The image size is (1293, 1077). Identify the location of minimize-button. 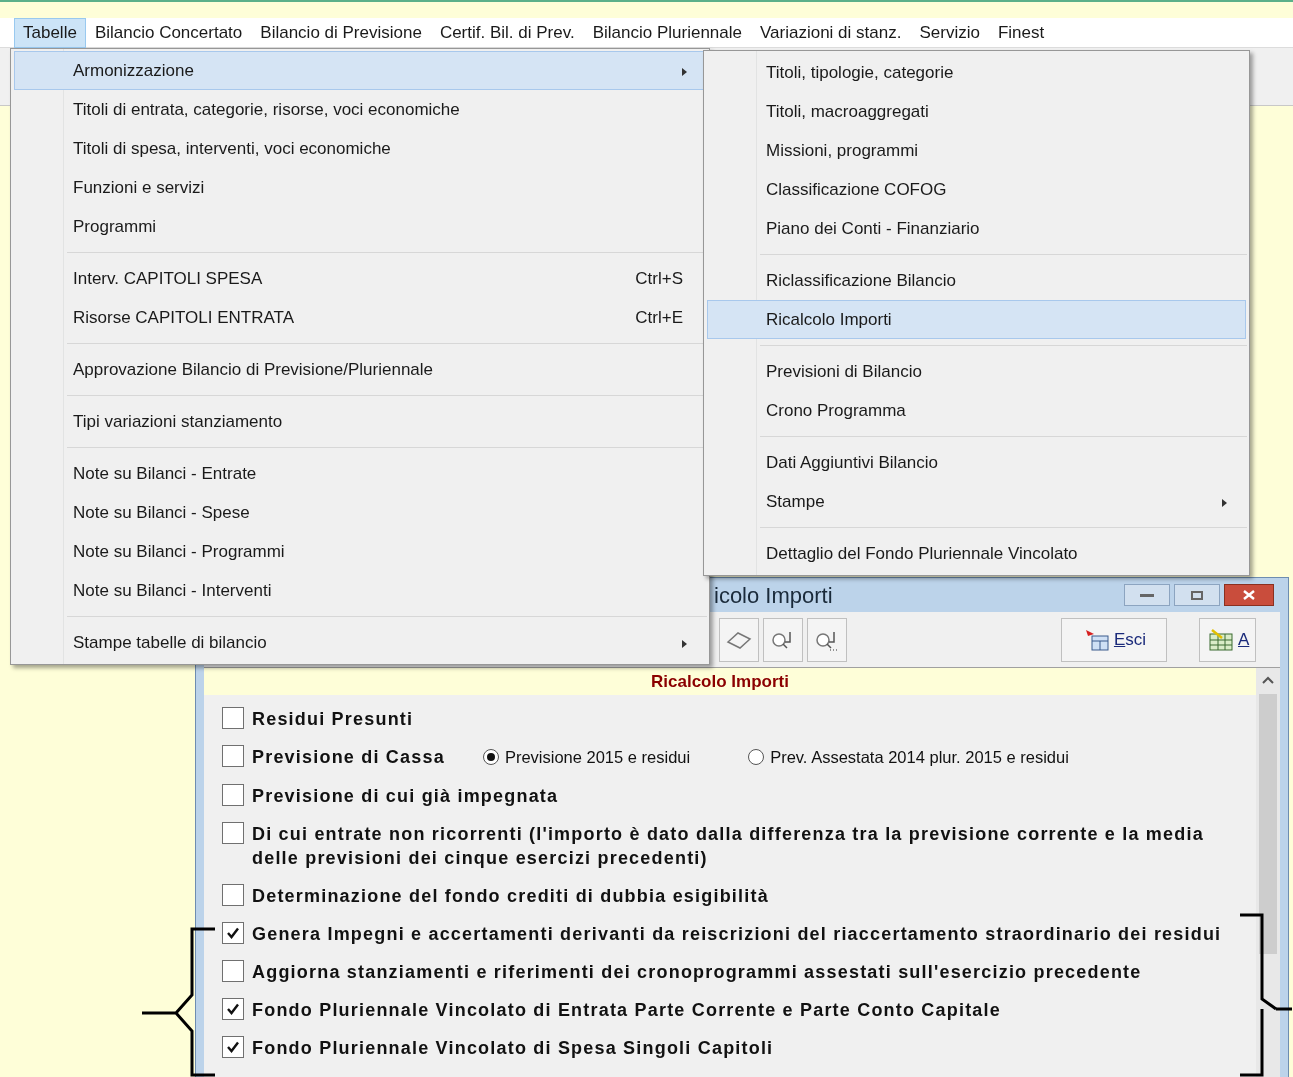
(1147, 595).